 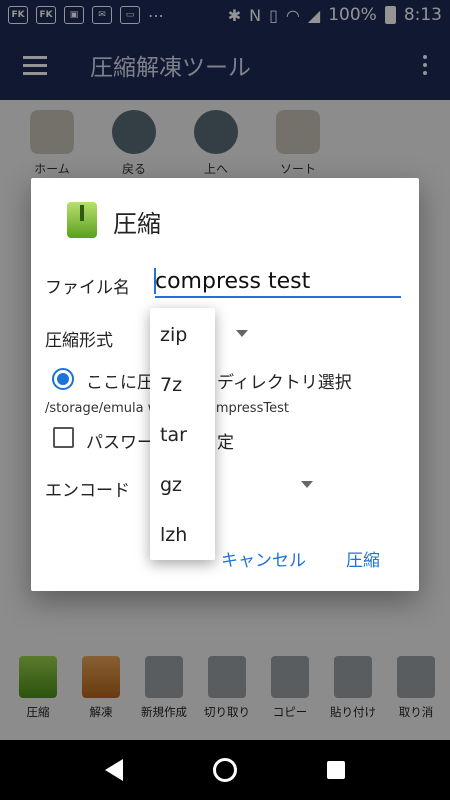 What do you see at coordinates (87, 288) in the screenshot?
I see `filename-label: ファイル名` at bounding box center [87, 288].